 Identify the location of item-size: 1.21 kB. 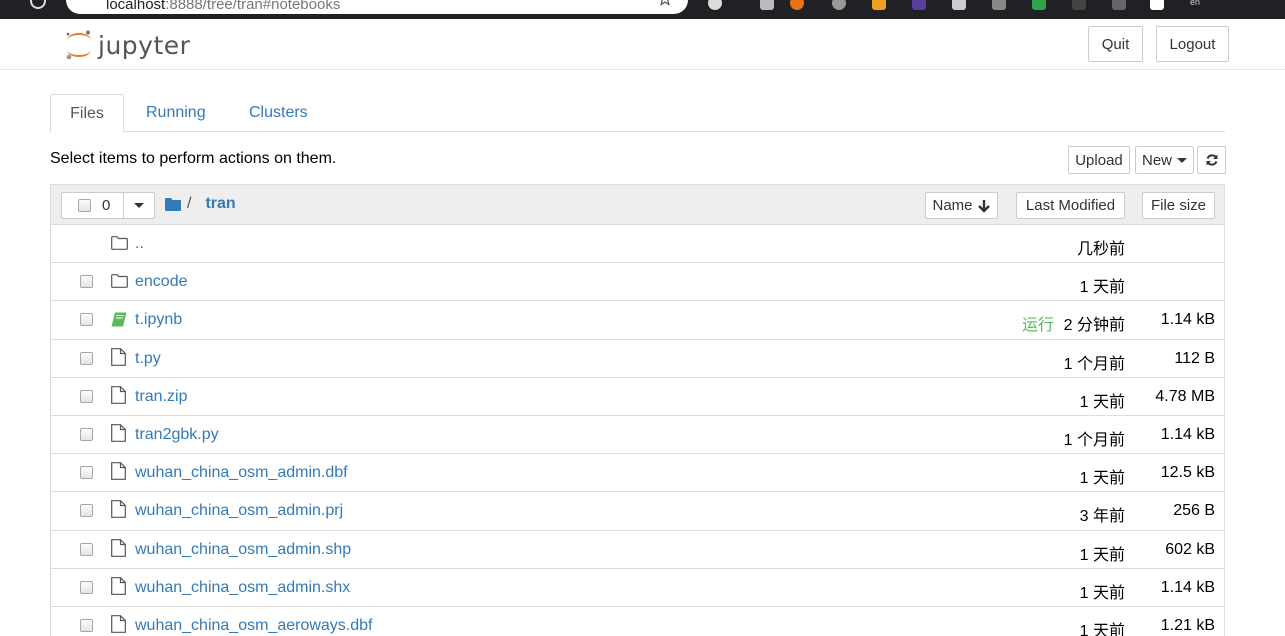
(1187, 625).